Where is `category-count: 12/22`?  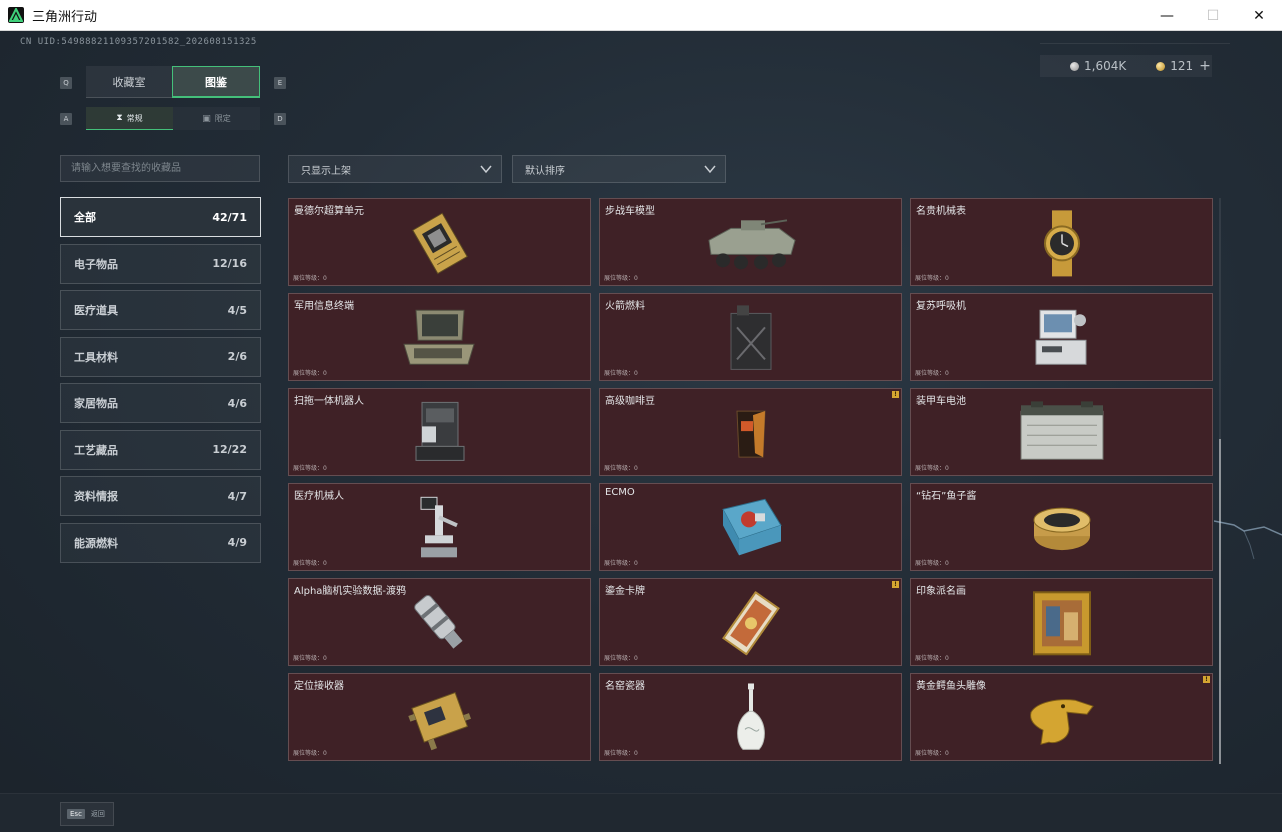 category-count: 12/22 is located at coordinates (229, 449).